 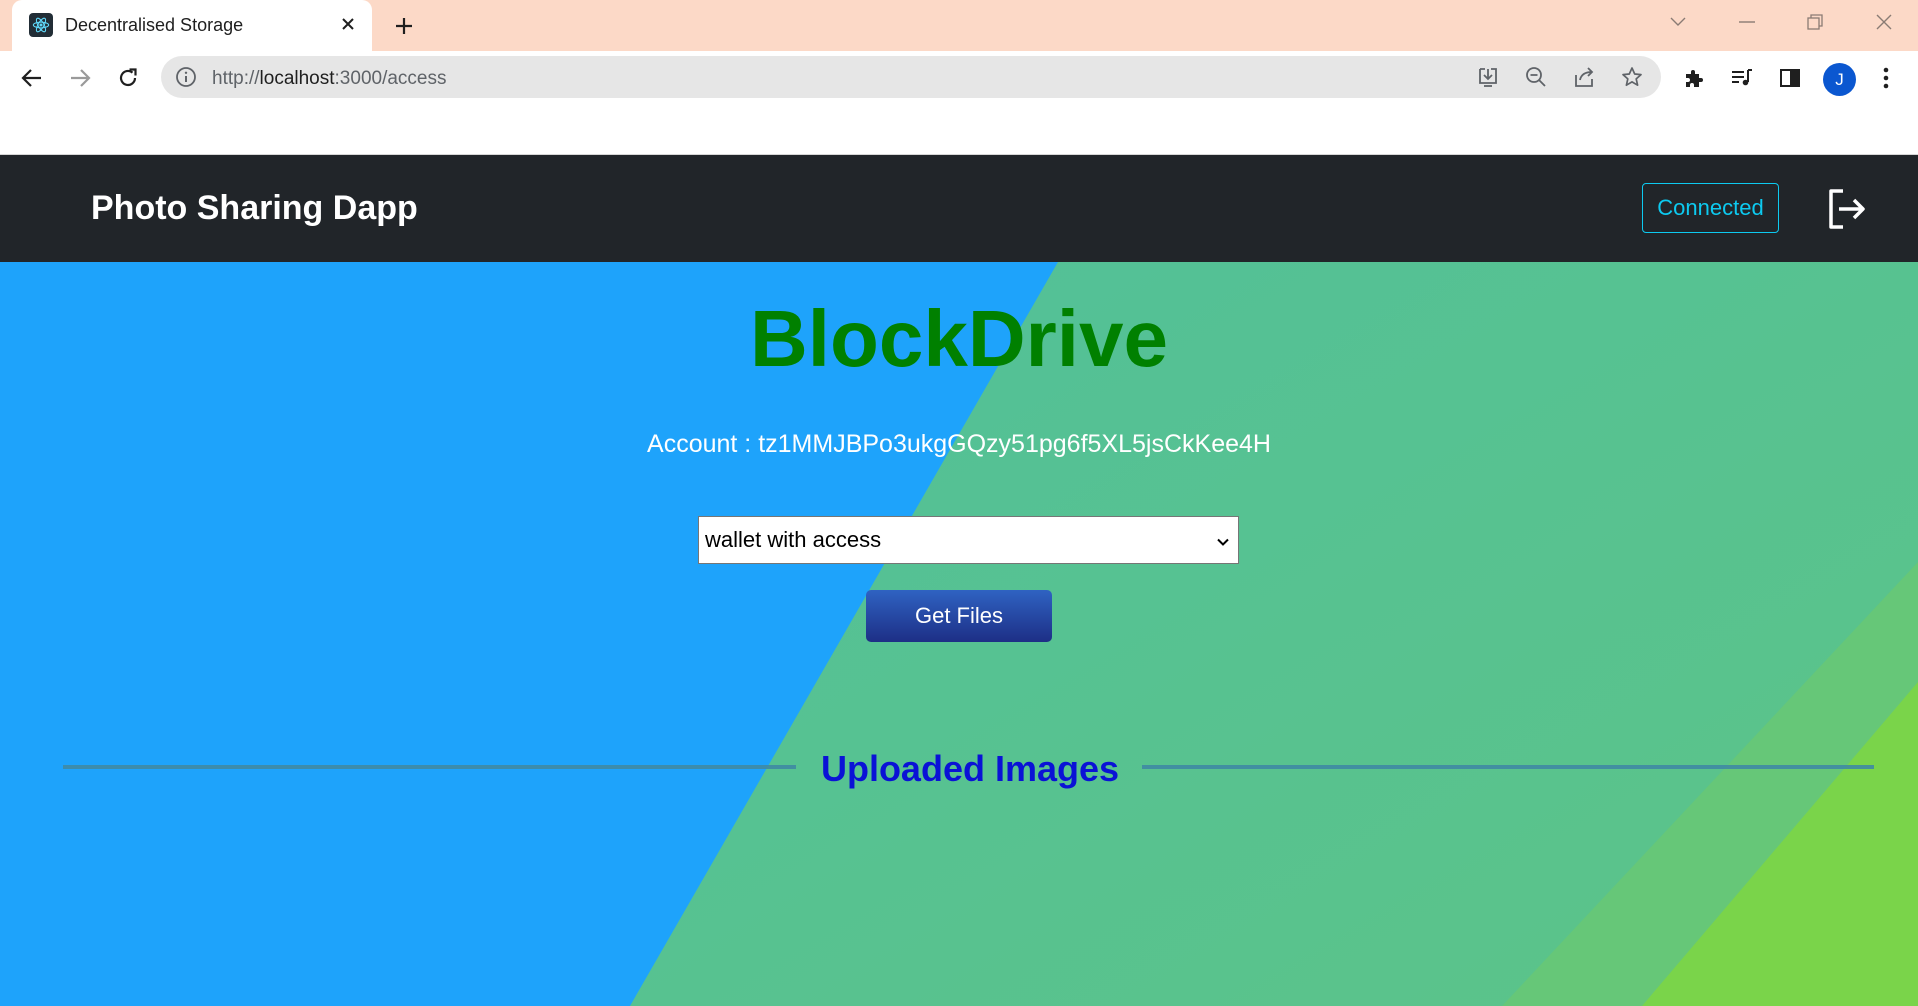 What do you see at coordinates (793, 539) in the screenshot?
I see `wallet-select-value: wallet with access` at bounding box center [793, 539].